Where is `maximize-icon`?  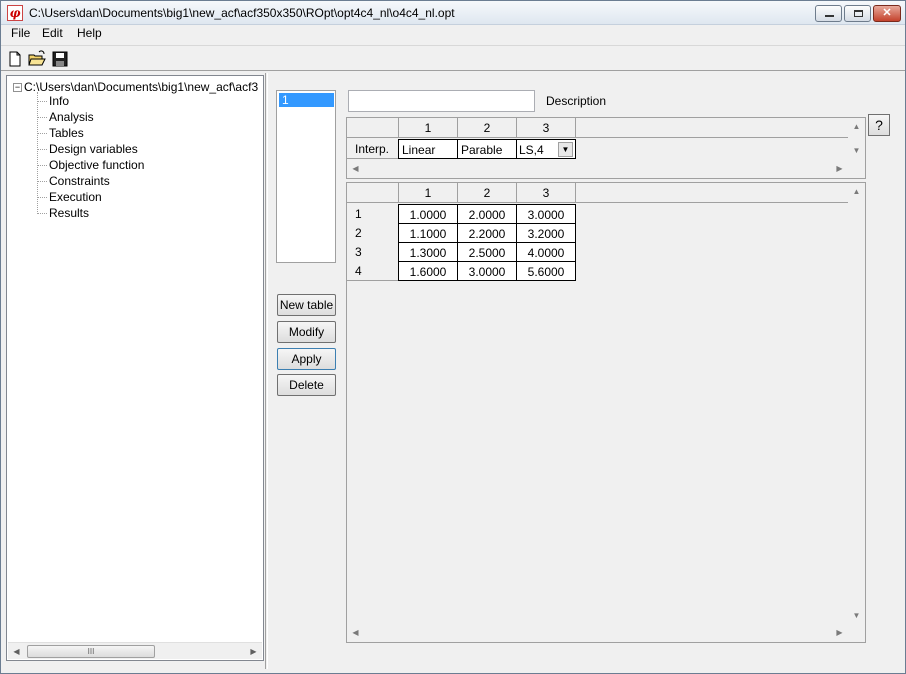
maximize-icon is located at coordinates (858, 13).